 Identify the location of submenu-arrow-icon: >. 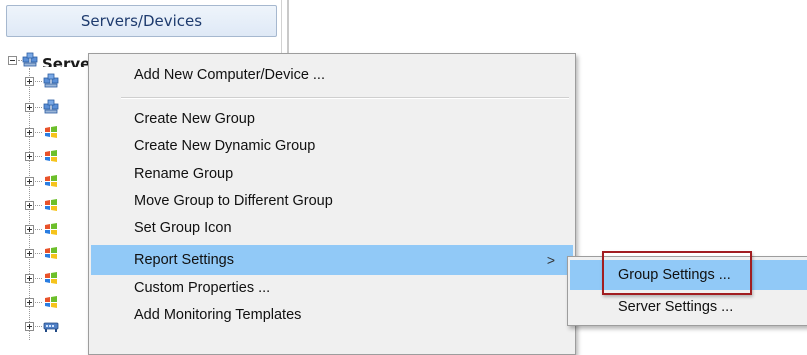
(550, 260).